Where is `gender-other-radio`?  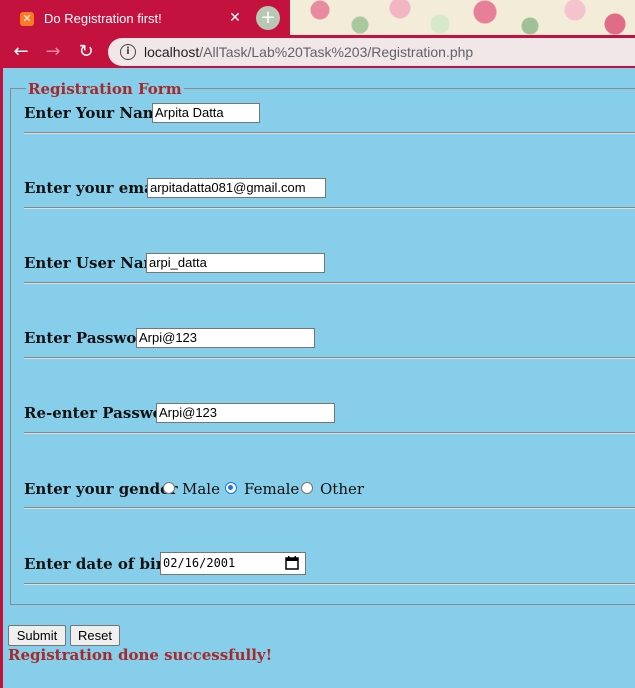 gender-other-radio is located at coordinates (307, 488).